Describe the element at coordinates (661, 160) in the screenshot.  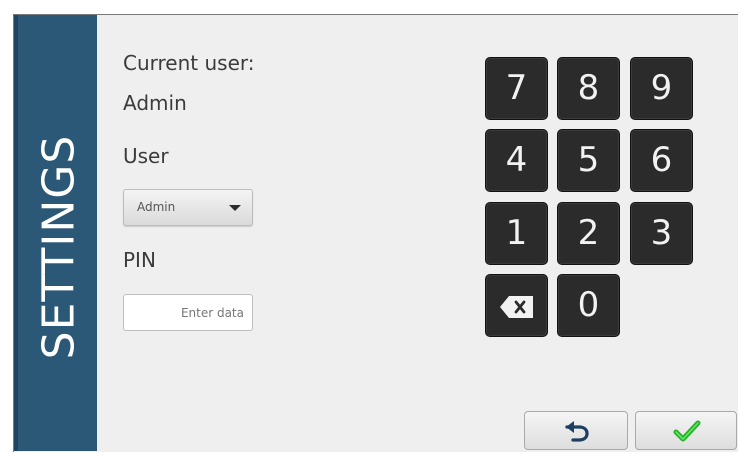
I see `keypad-key-6: 6` at that location.